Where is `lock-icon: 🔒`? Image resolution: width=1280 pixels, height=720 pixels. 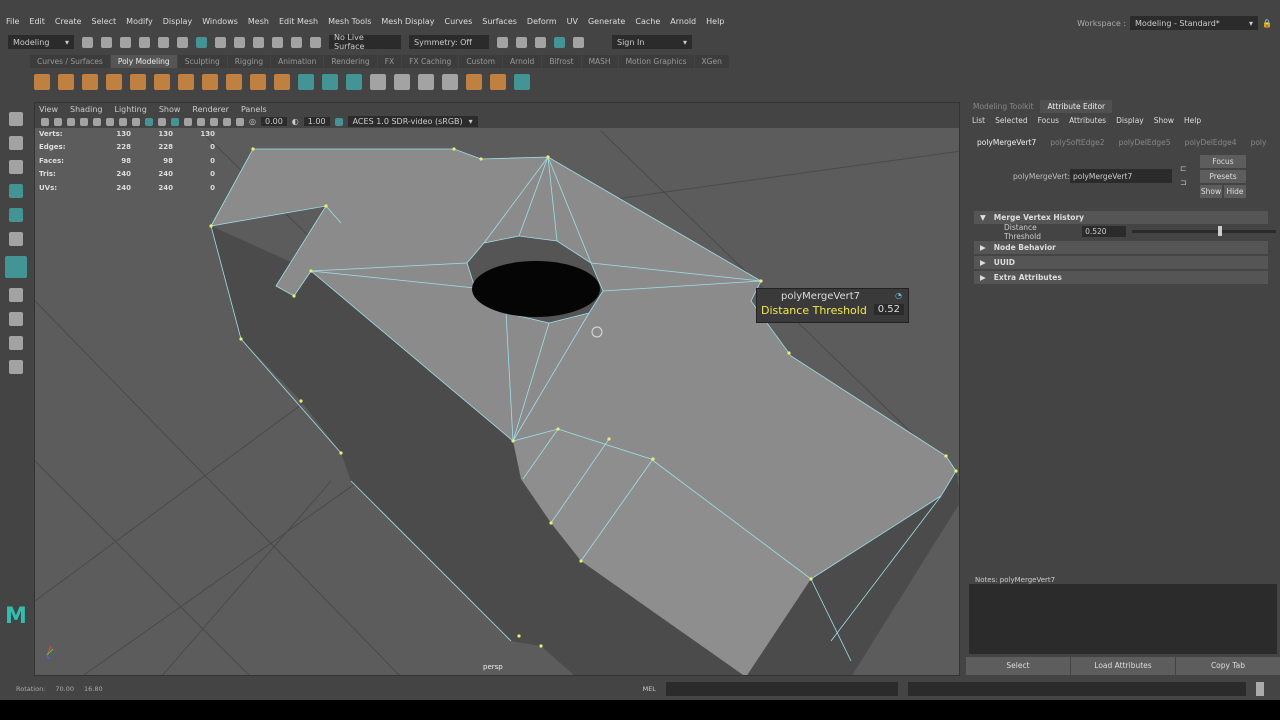 lock-icon: 🔒 is located at coordinates (1267, 23).